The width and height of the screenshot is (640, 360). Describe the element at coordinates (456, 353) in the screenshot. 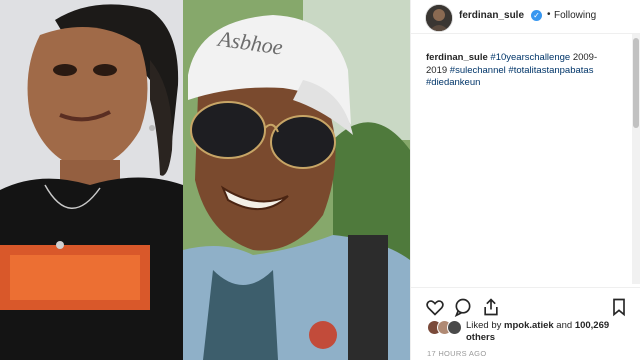

I see `post-timestamp: 17 HOURS AGO` at that location.